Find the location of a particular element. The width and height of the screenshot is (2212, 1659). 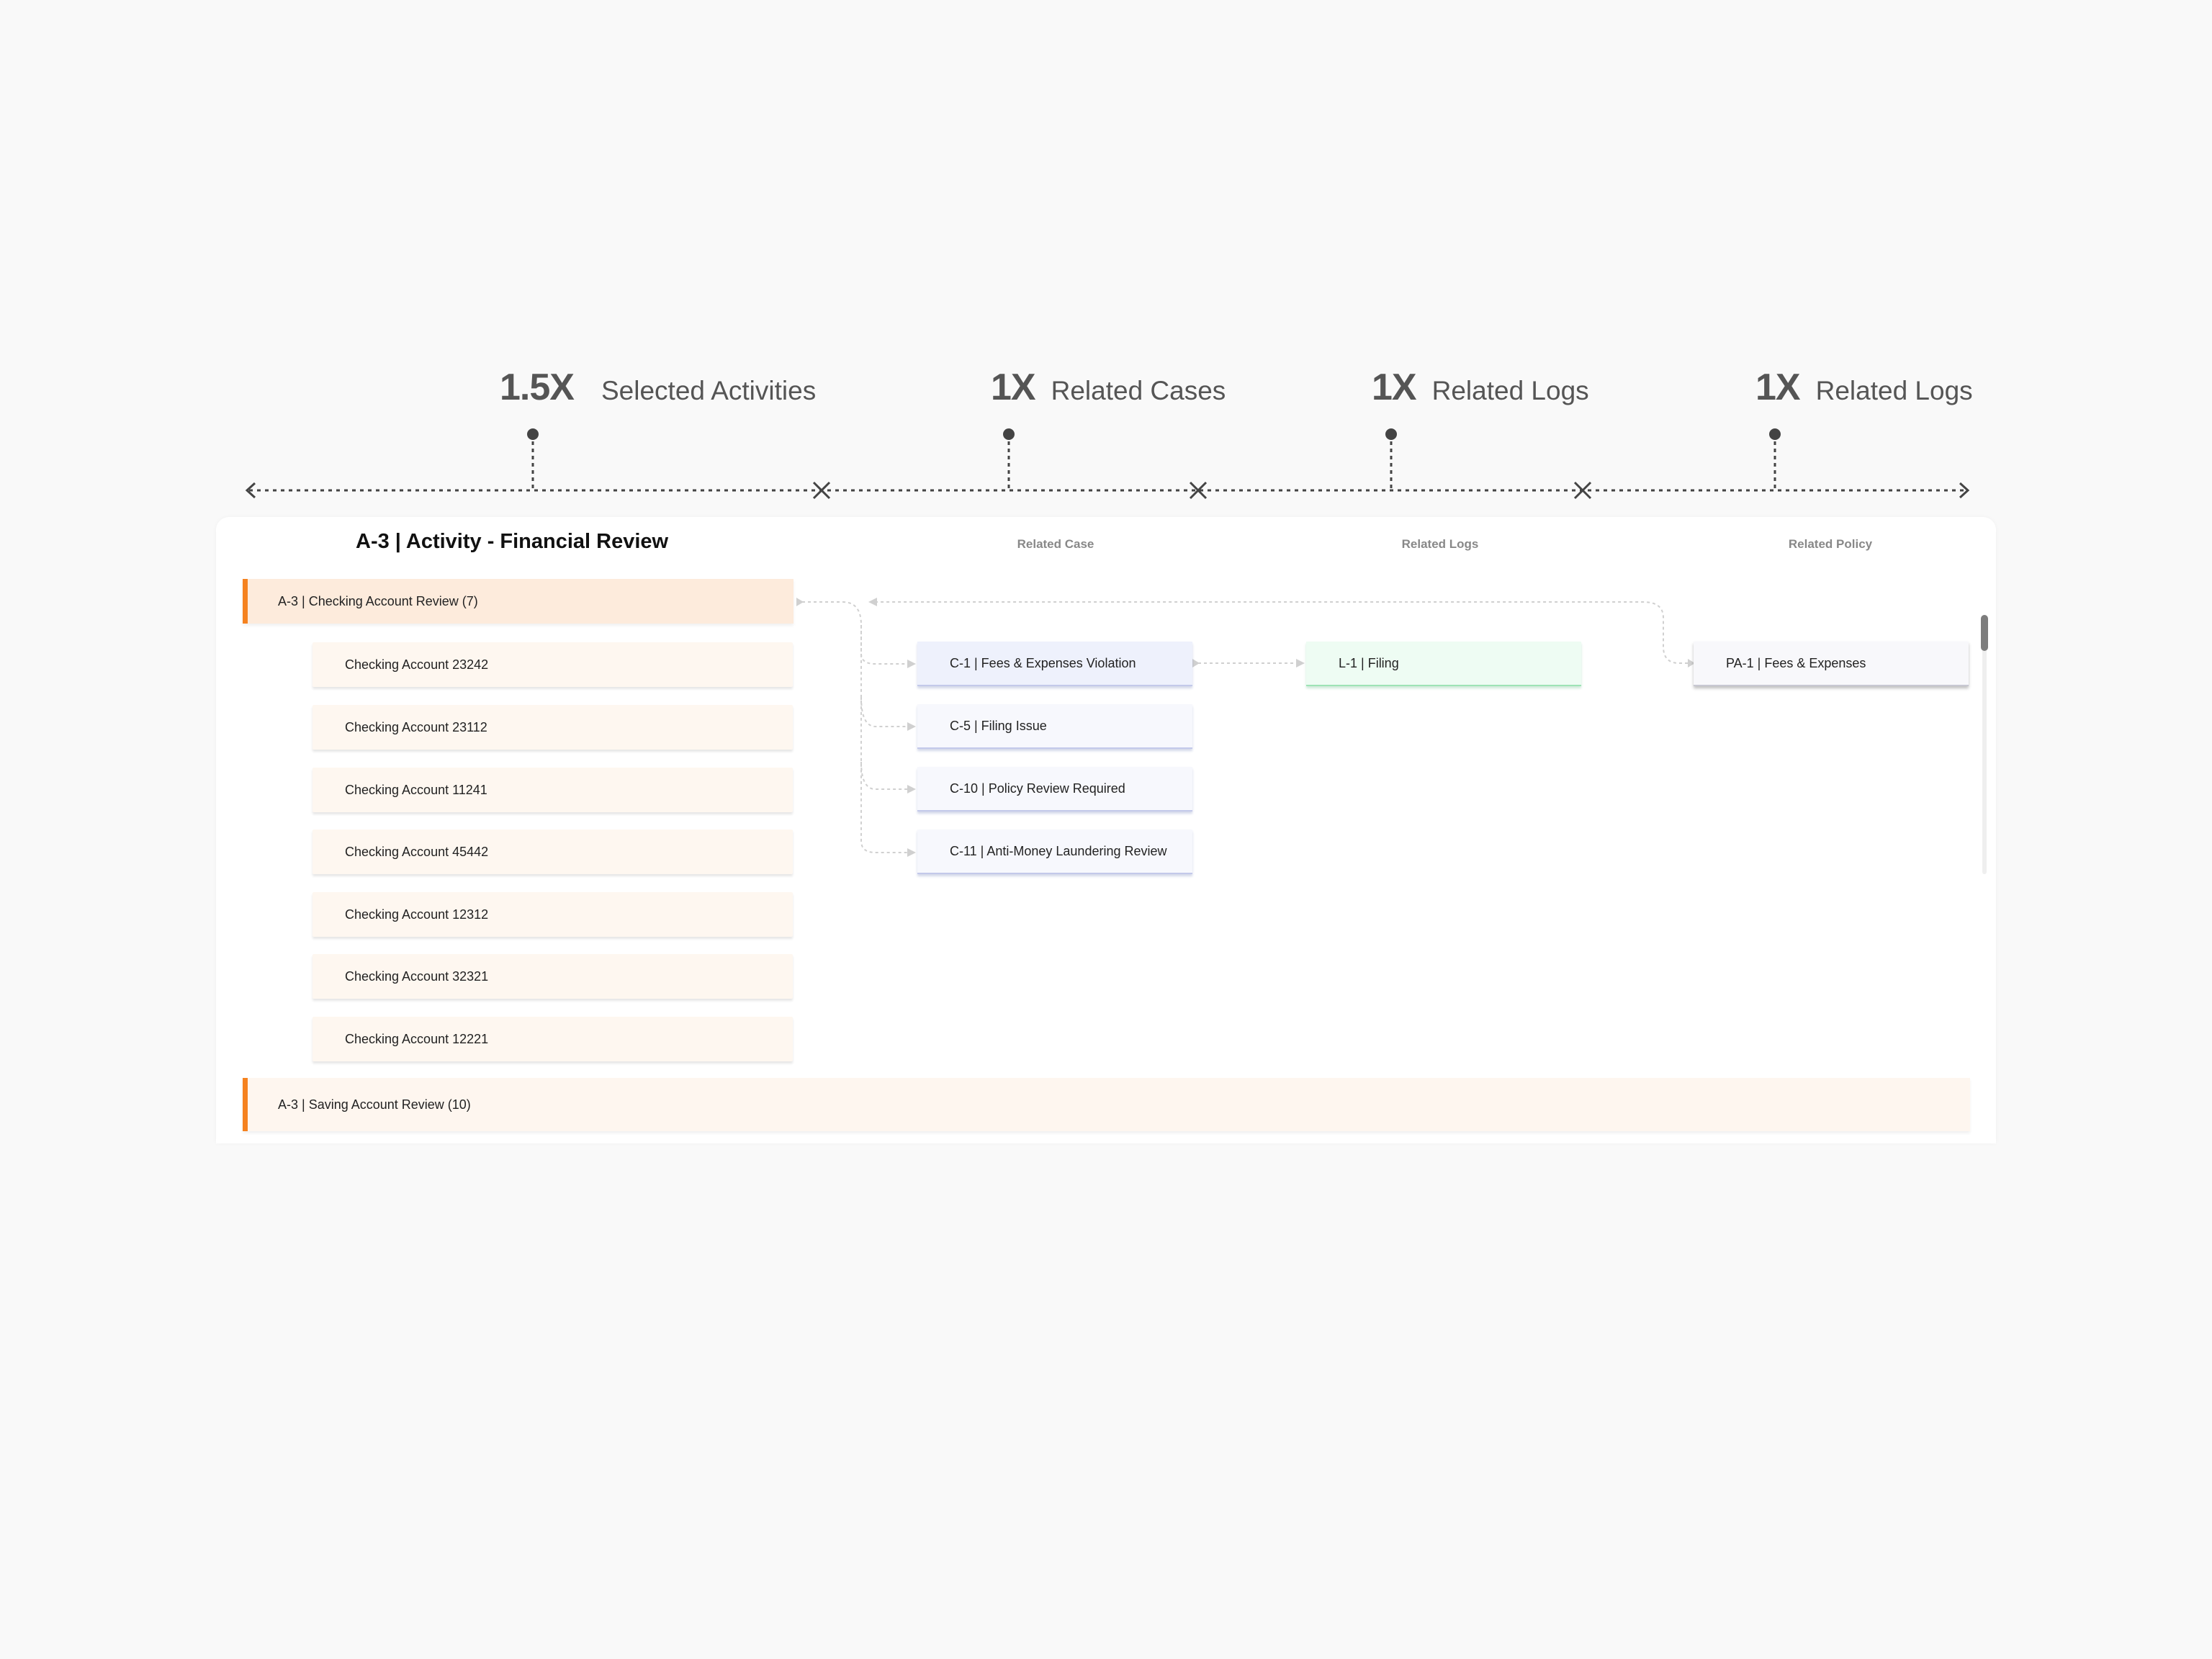

related-case-item: C-1 | Fees & Expenses Violation is located at coordinates (1054, 664).